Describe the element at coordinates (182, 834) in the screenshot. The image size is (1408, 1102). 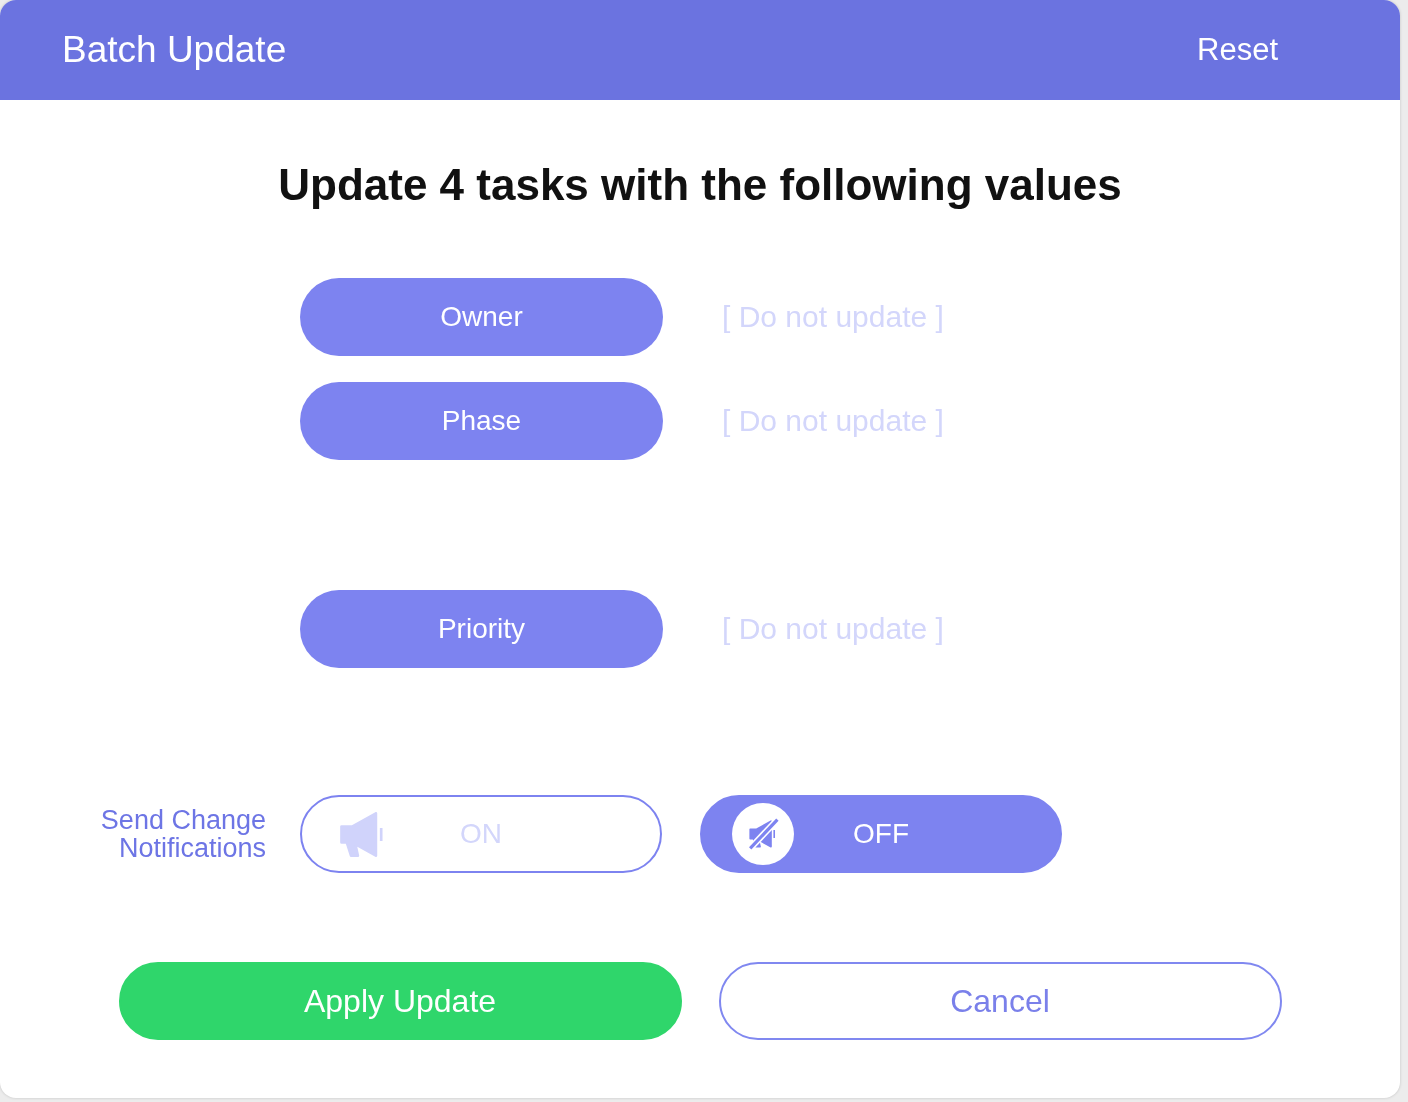
I see `notifications-label: Send Change Notifications` at that location.